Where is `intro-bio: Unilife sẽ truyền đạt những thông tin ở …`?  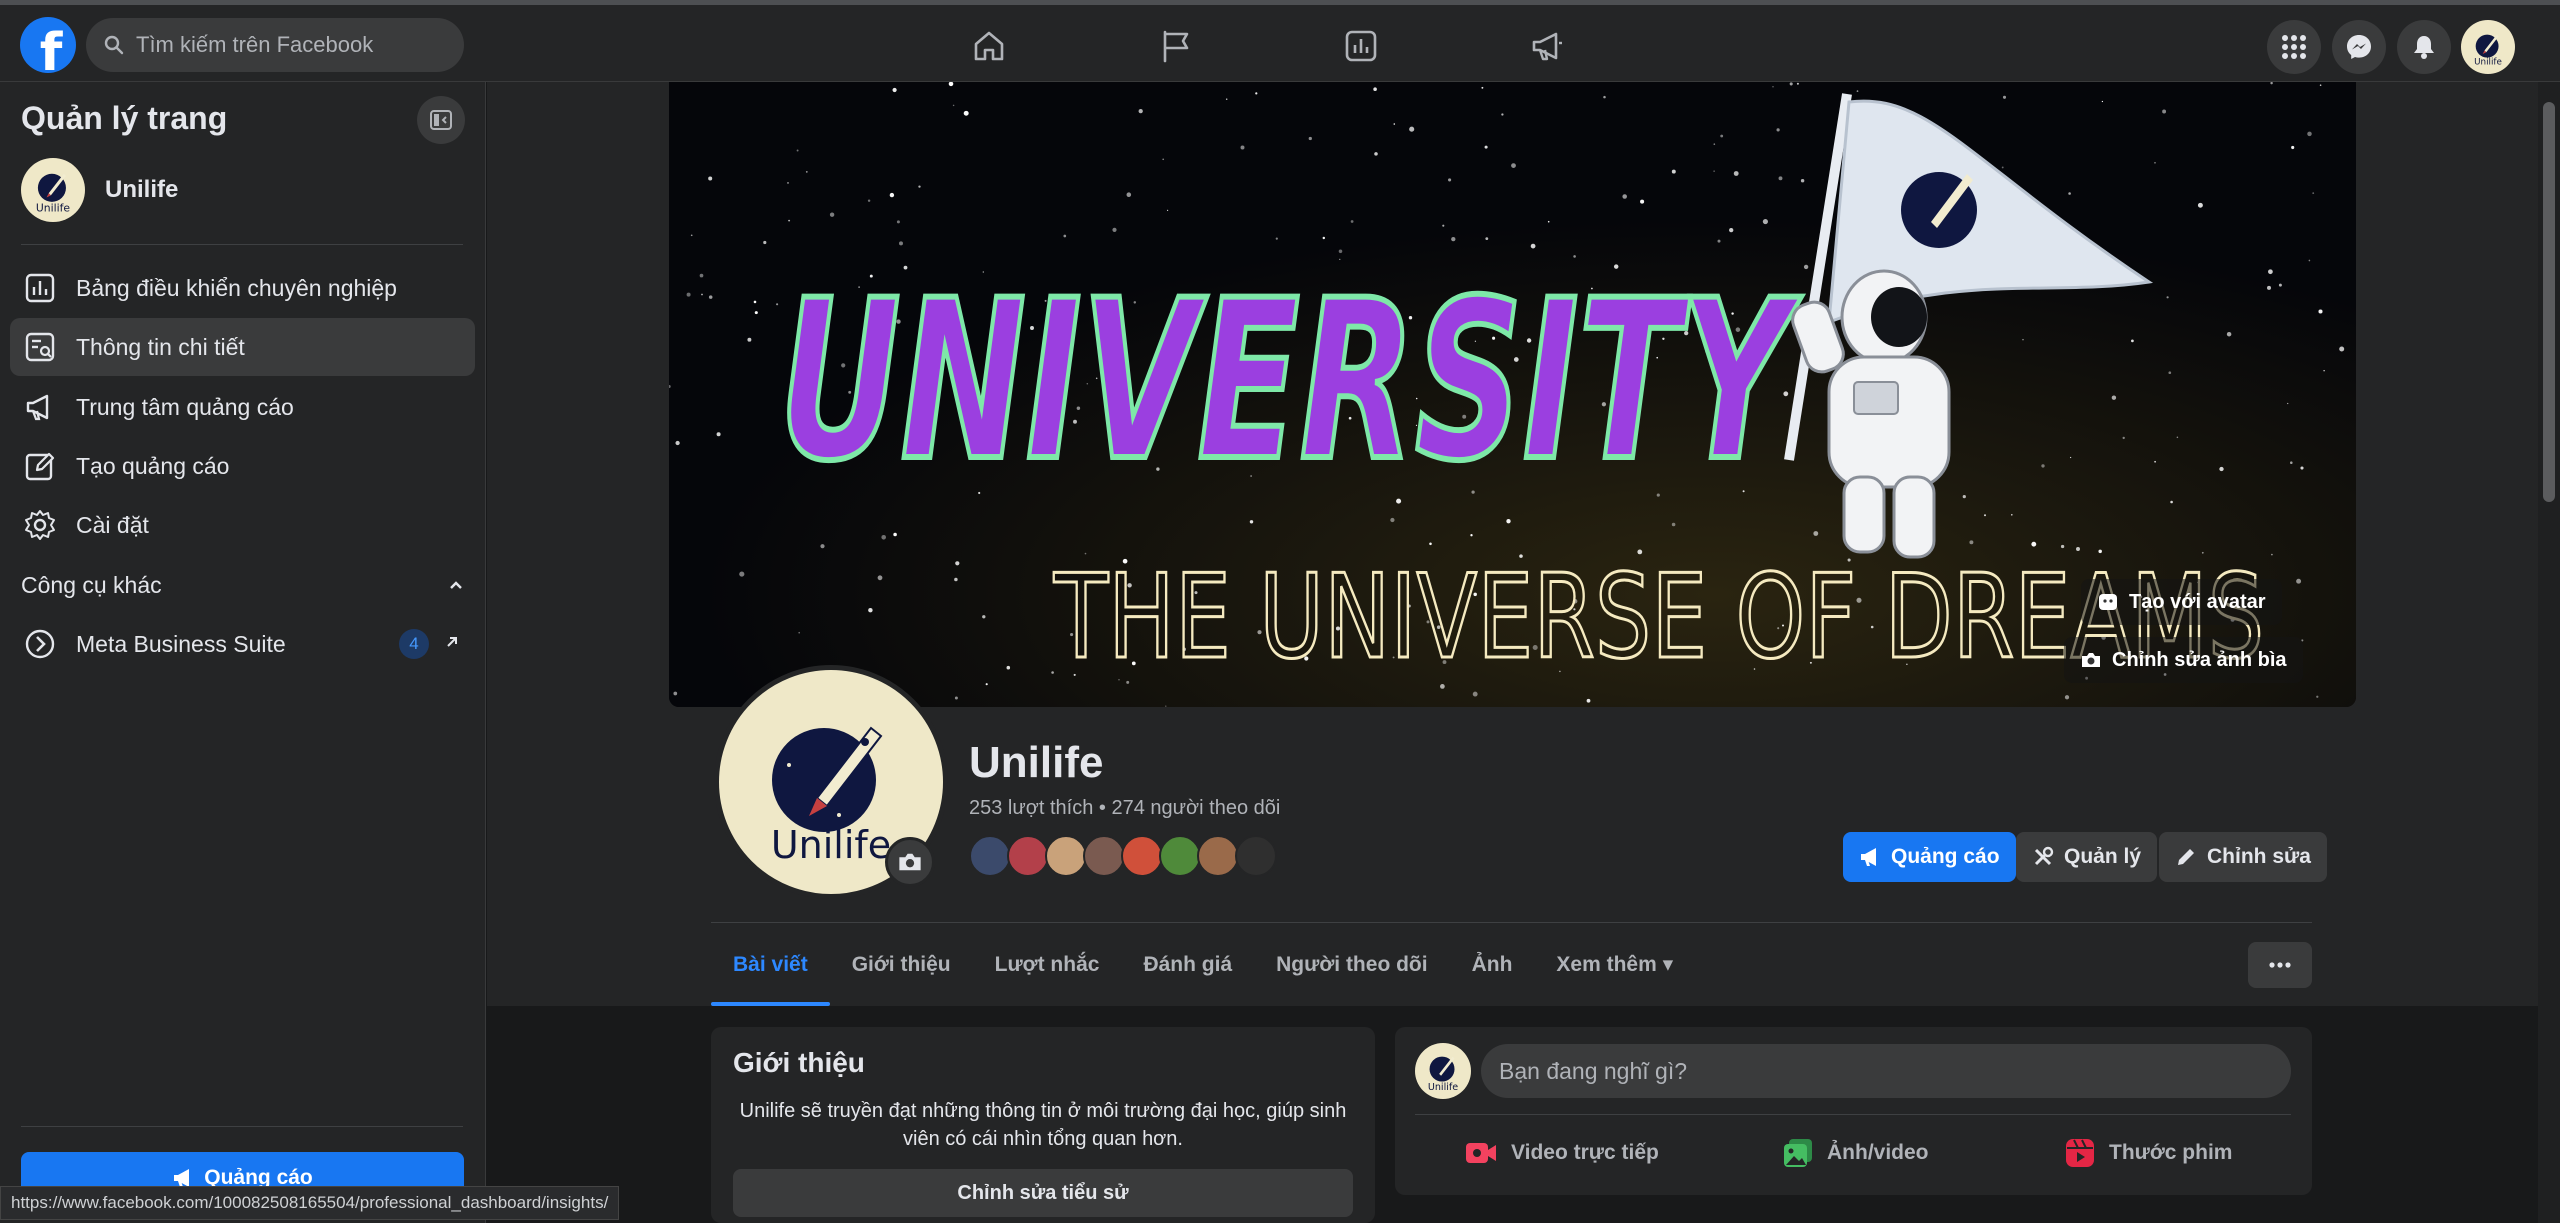 intro-bio: Unilife sẽ truyền đạt những thông tin ở … is located at coordinates (1043, 1125).